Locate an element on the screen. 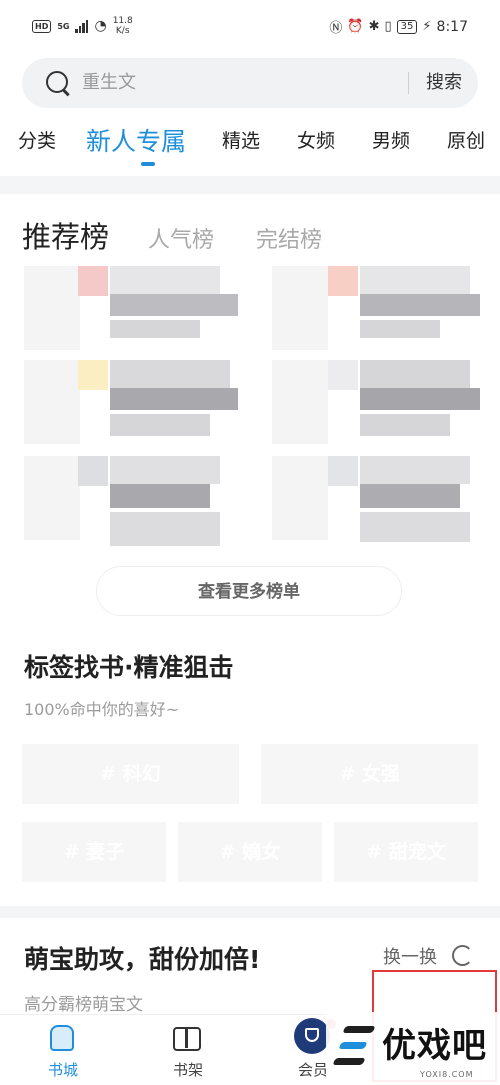 The height and width of the screenshot is (1085, 500). clock: 8:17 is located at coordinates (452, 26).